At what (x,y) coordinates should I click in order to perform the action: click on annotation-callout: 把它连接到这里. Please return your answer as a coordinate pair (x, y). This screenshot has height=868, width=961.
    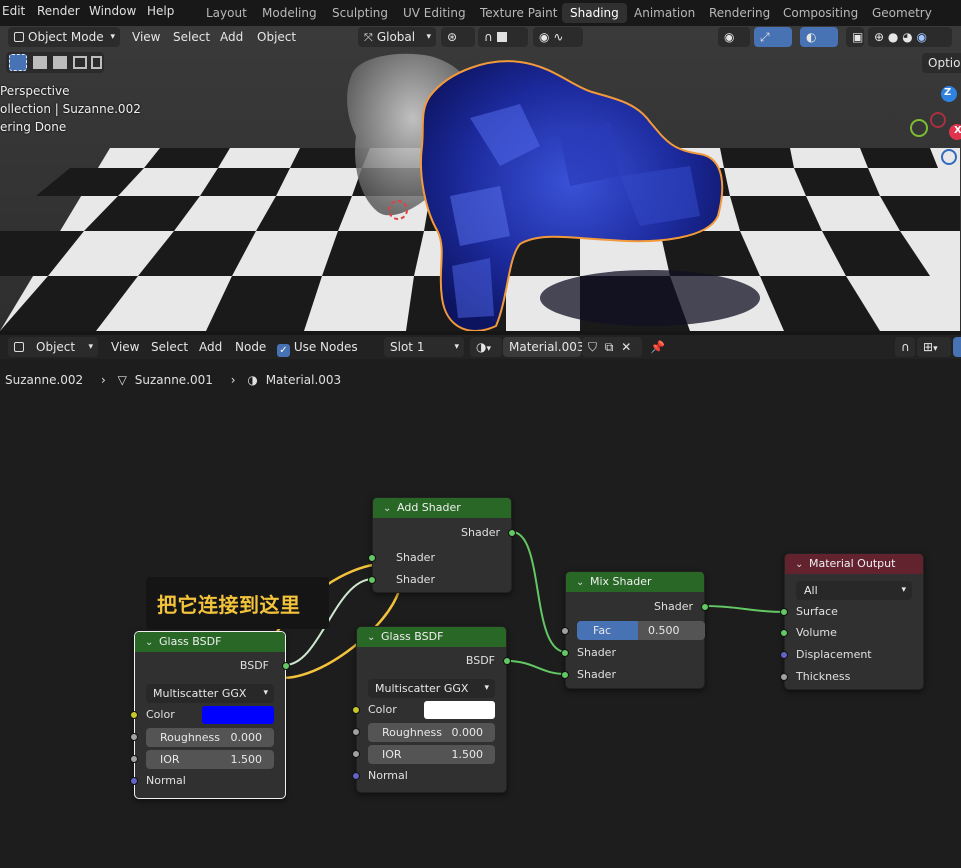
    Looking at the image, I should click on (237, 603).